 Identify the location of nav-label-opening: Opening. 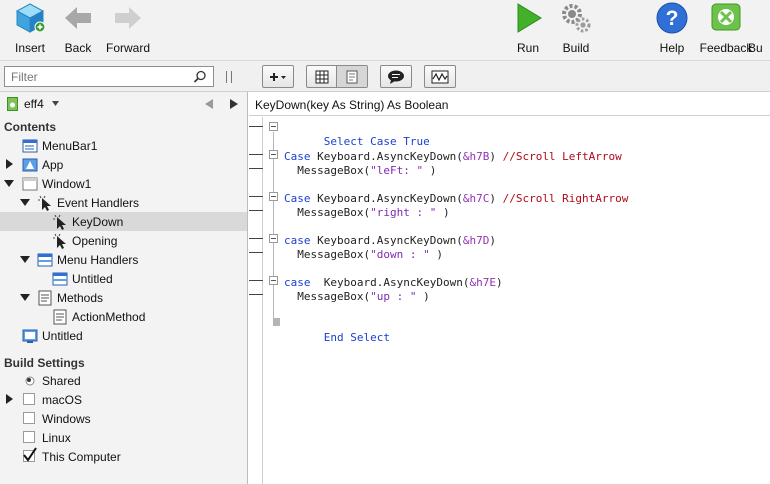
(95, 241).